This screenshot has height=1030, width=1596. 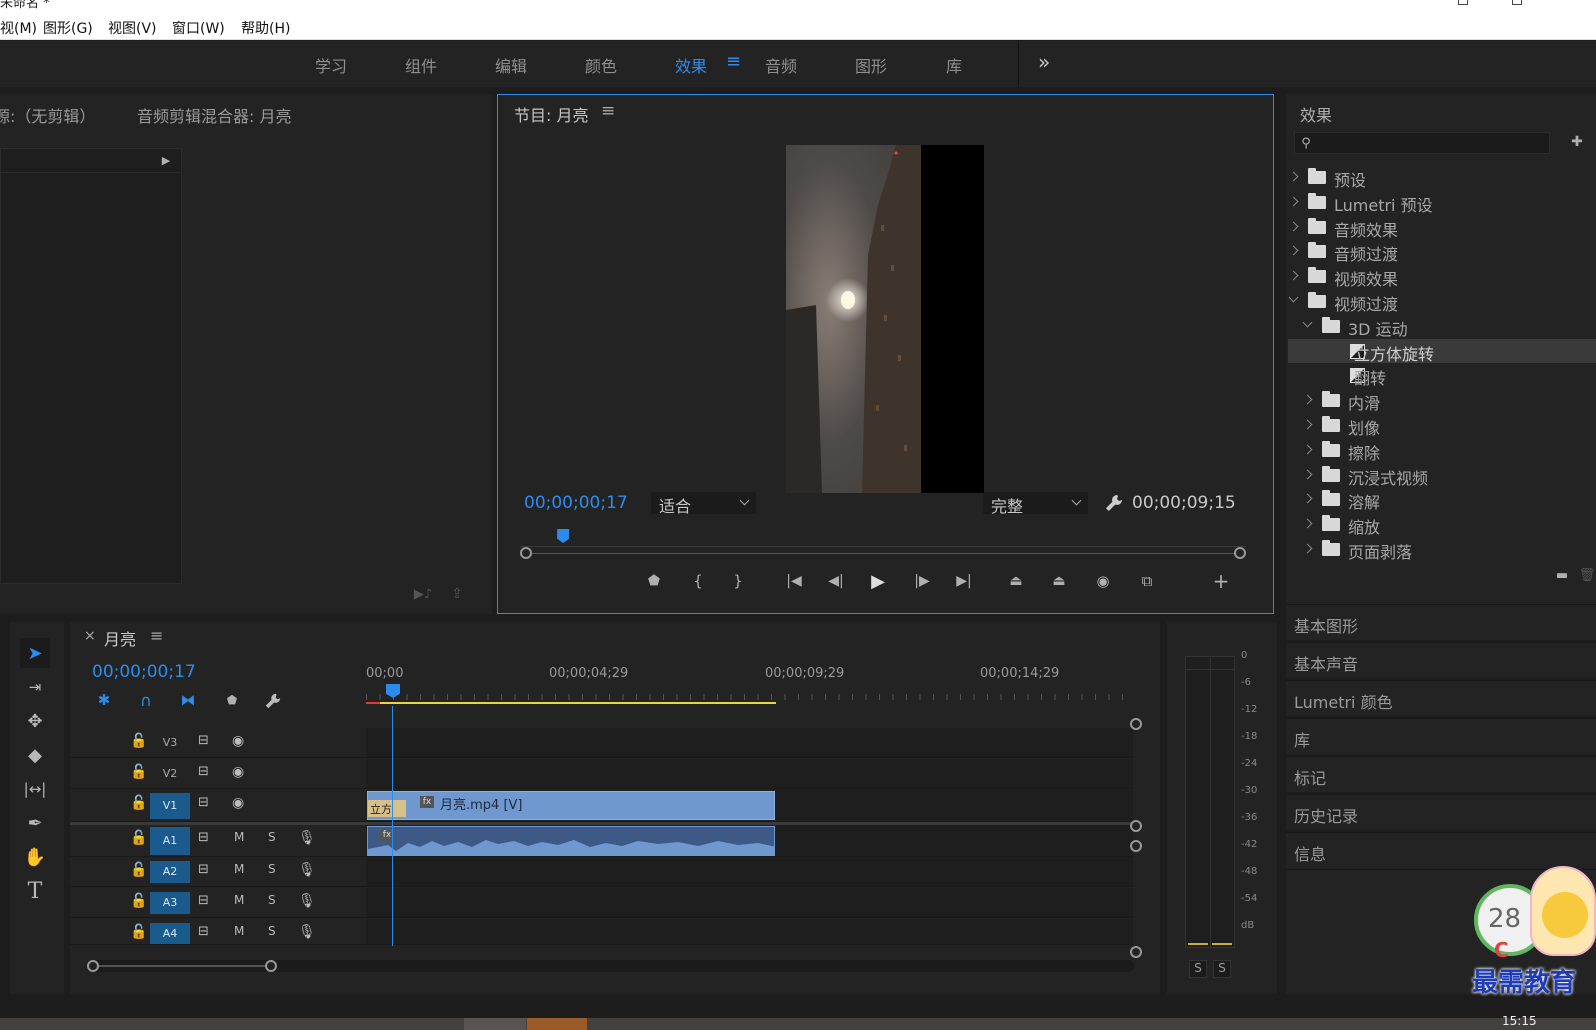 I want to click on snap-magnet-icon: ∩, so click(x=146, y=700).